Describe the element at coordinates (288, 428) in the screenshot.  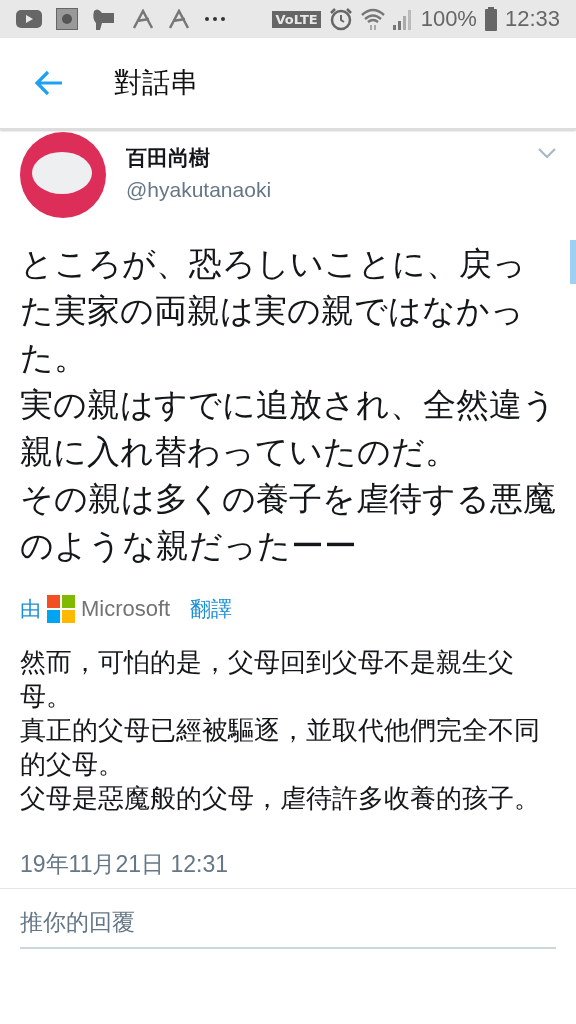
I see `tweet-text: 実の親はすでに追放され、全然違う親に入れ替わっていたのだ。` at that location.